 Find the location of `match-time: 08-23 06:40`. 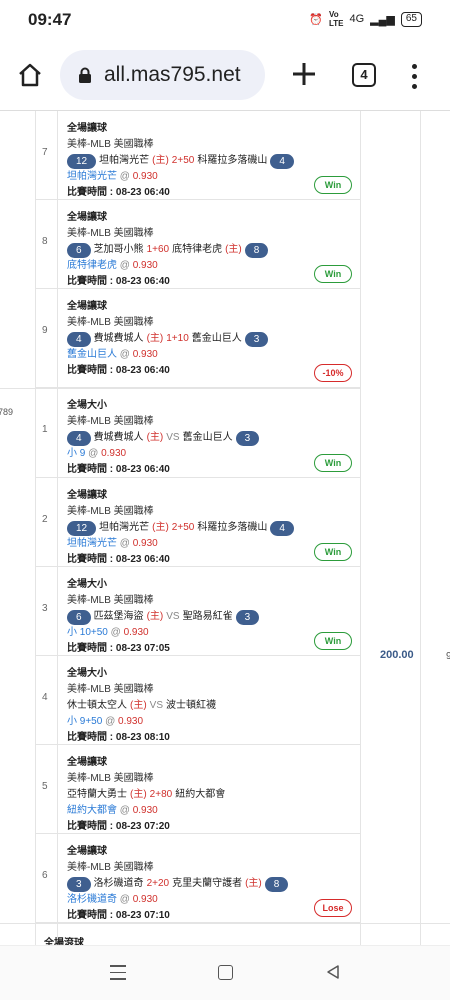

match-time: 08-23 06:40 is located at coordinates (142, 559).